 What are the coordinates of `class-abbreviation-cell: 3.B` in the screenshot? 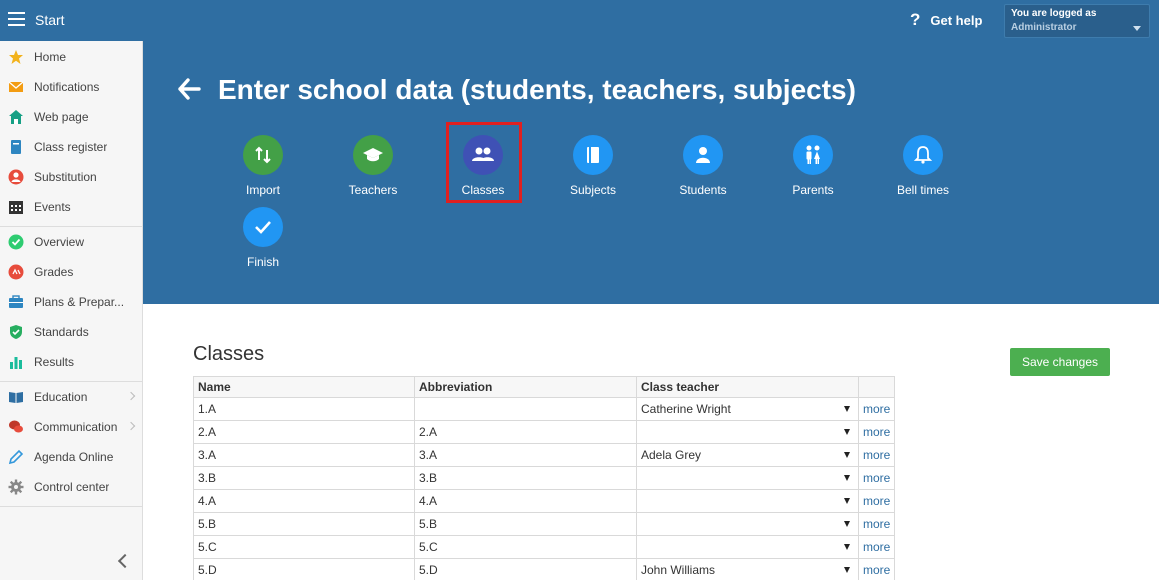 It's located at (525, 478).